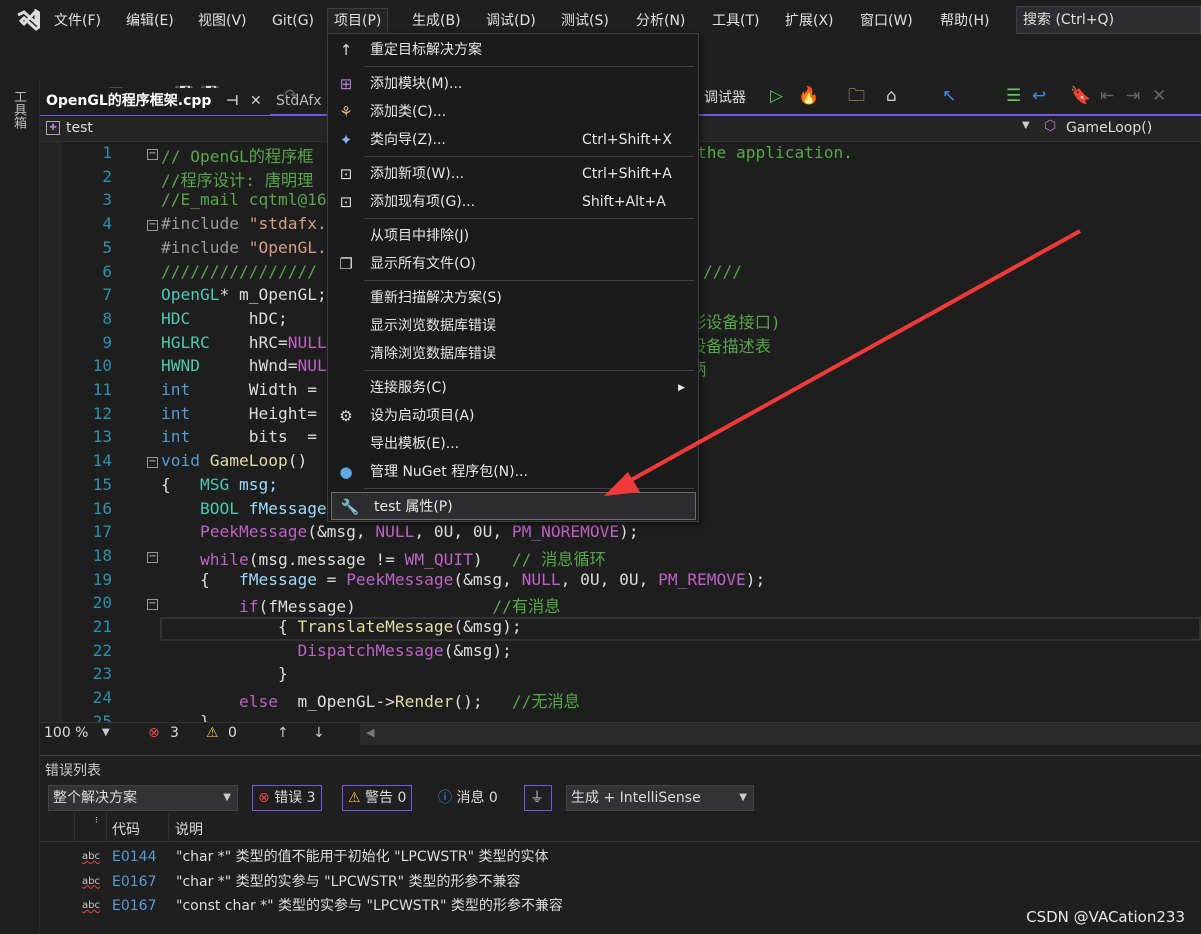 This screenshot has width=1201, height=934. Describe the element at coordinates (513, 202) in the screenshot. I see `menu-item-7: ⊡ 添加现有项(G)... Shift+Alt+A` at that location.